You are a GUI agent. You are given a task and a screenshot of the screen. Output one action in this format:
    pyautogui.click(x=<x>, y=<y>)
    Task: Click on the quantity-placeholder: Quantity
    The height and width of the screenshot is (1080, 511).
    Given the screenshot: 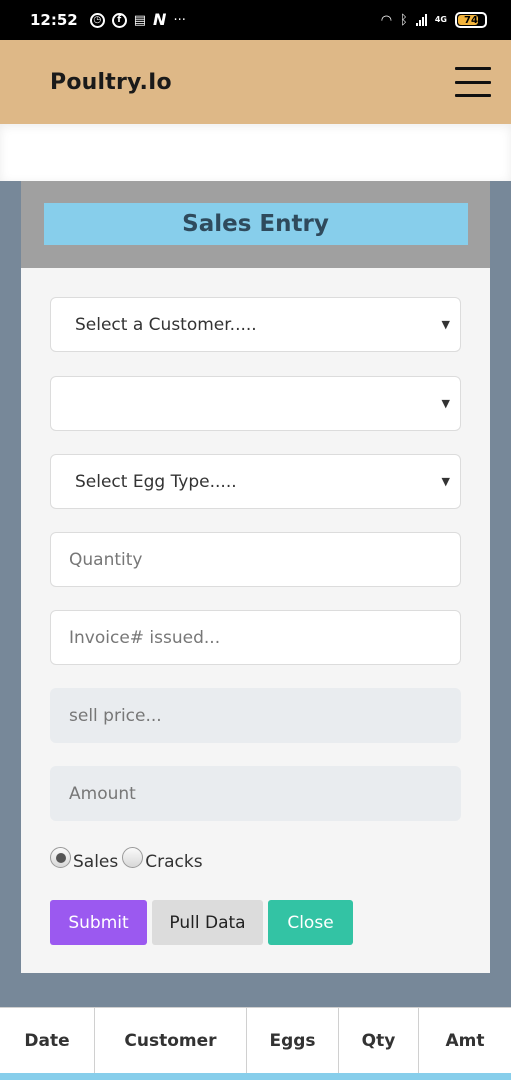 What is the action you would take?
    pyautogui.click(x=106, y=559)
    